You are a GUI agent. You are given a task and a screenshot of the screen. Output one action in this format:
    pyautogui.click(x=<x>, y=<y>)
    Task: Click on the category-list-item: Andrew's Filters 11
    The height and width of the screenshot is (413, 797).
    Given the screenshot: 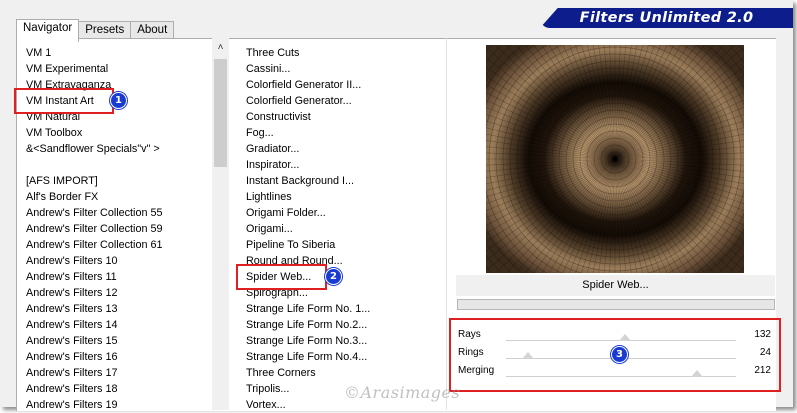 What is the action you would take?
    pyautogui.click(x=121, y=277)
    